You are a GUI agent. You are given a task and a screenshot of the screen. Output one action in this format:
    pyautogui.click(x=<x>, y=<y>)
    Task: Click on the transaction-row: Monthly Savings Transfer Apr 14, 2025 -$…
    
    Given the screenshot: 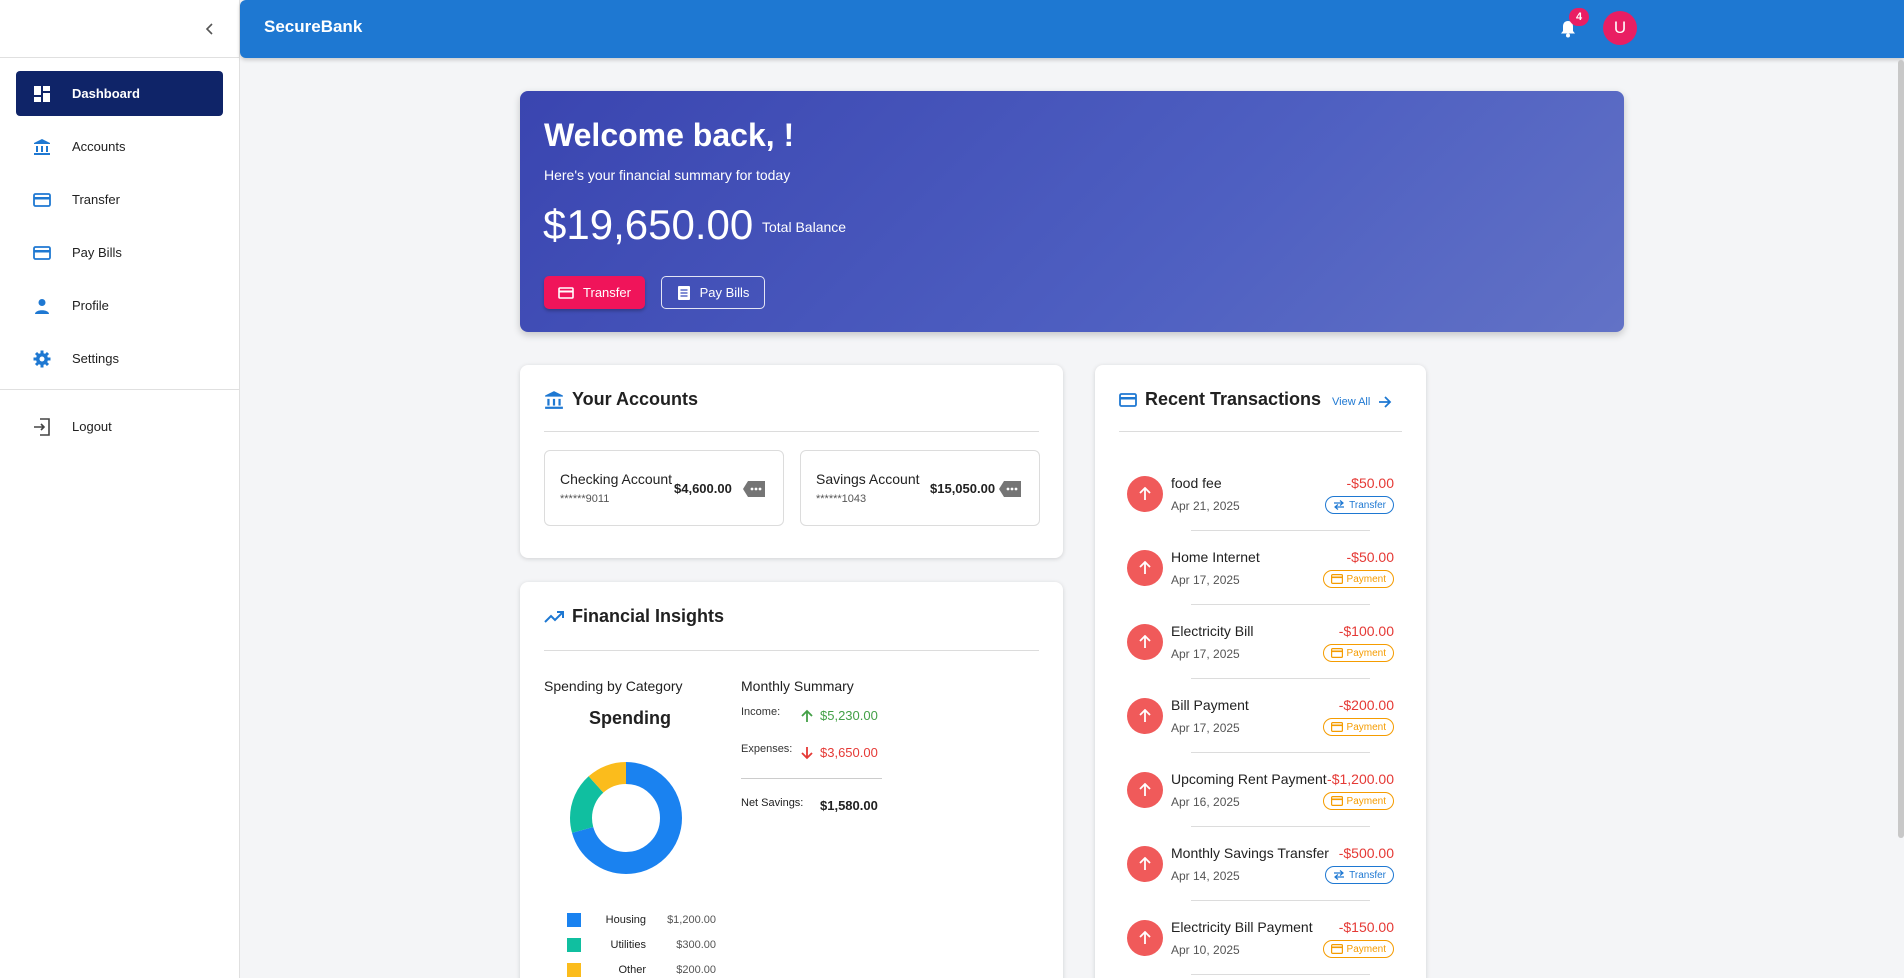 What is the action you would take?
    pyautogui.click(x=1260, y=864)
    